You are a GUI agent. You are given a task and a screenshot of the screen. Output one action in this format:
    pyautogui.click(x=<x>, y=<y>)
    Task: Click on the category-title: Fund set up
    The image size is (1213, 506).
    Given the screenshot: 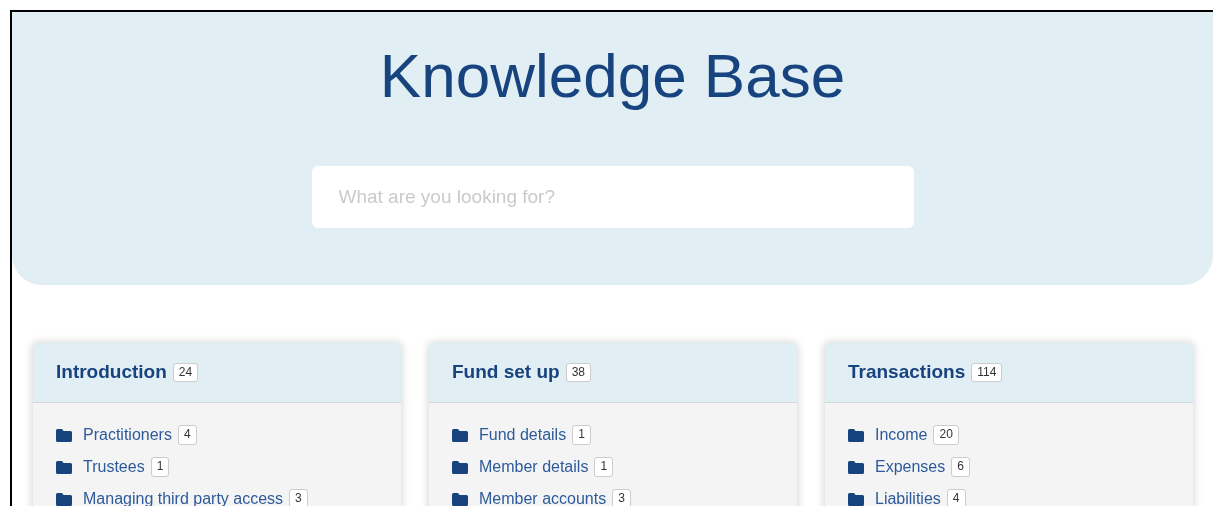 What is the action you would take?
    pyautogui.click(x=506, y=372)
    